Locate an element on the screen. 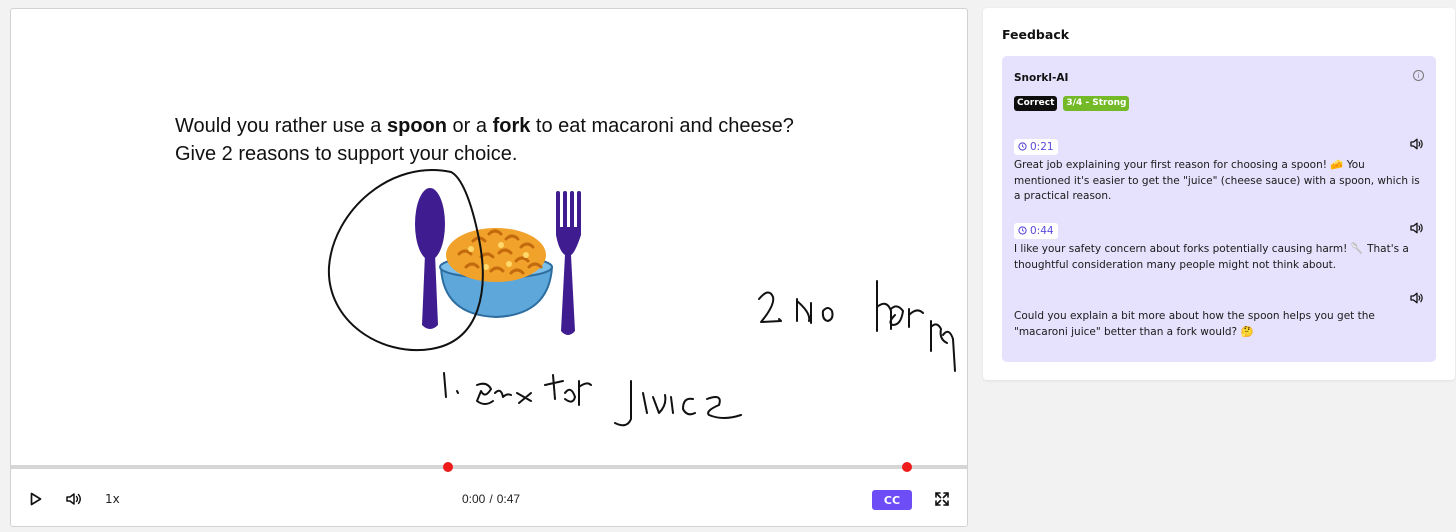 This screenshot has width=1456, height=532. info-icon: i is located at coordinates (1418, 75).